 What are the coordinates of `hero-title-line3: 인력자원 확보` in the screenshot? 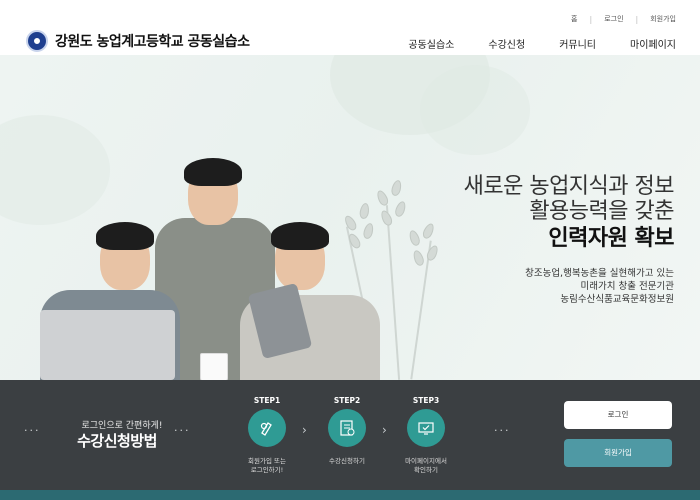 It's located at (611, 238).